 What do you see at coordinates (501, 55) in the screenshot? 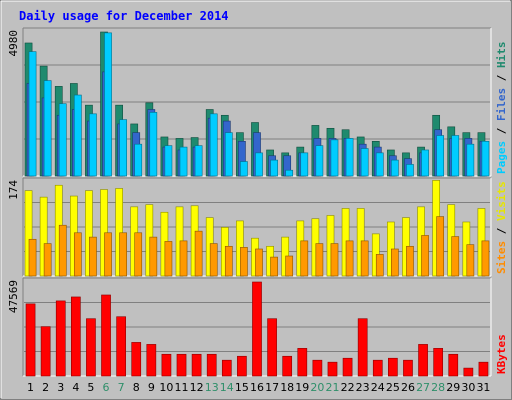
I see `legend-entry: Hits` at bounding box center [501, 55].